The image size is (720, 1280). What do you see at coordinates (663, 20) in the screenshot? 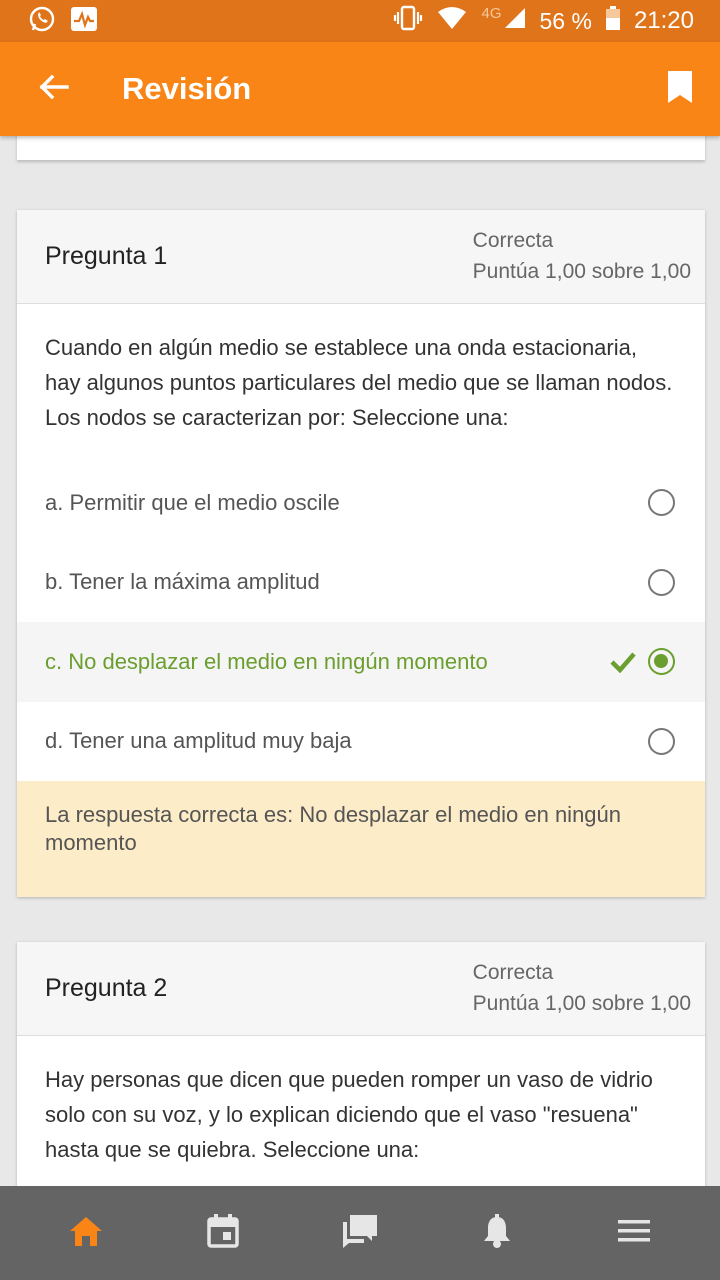
I see `clock: 21:20` at bounding box center [663, 20].